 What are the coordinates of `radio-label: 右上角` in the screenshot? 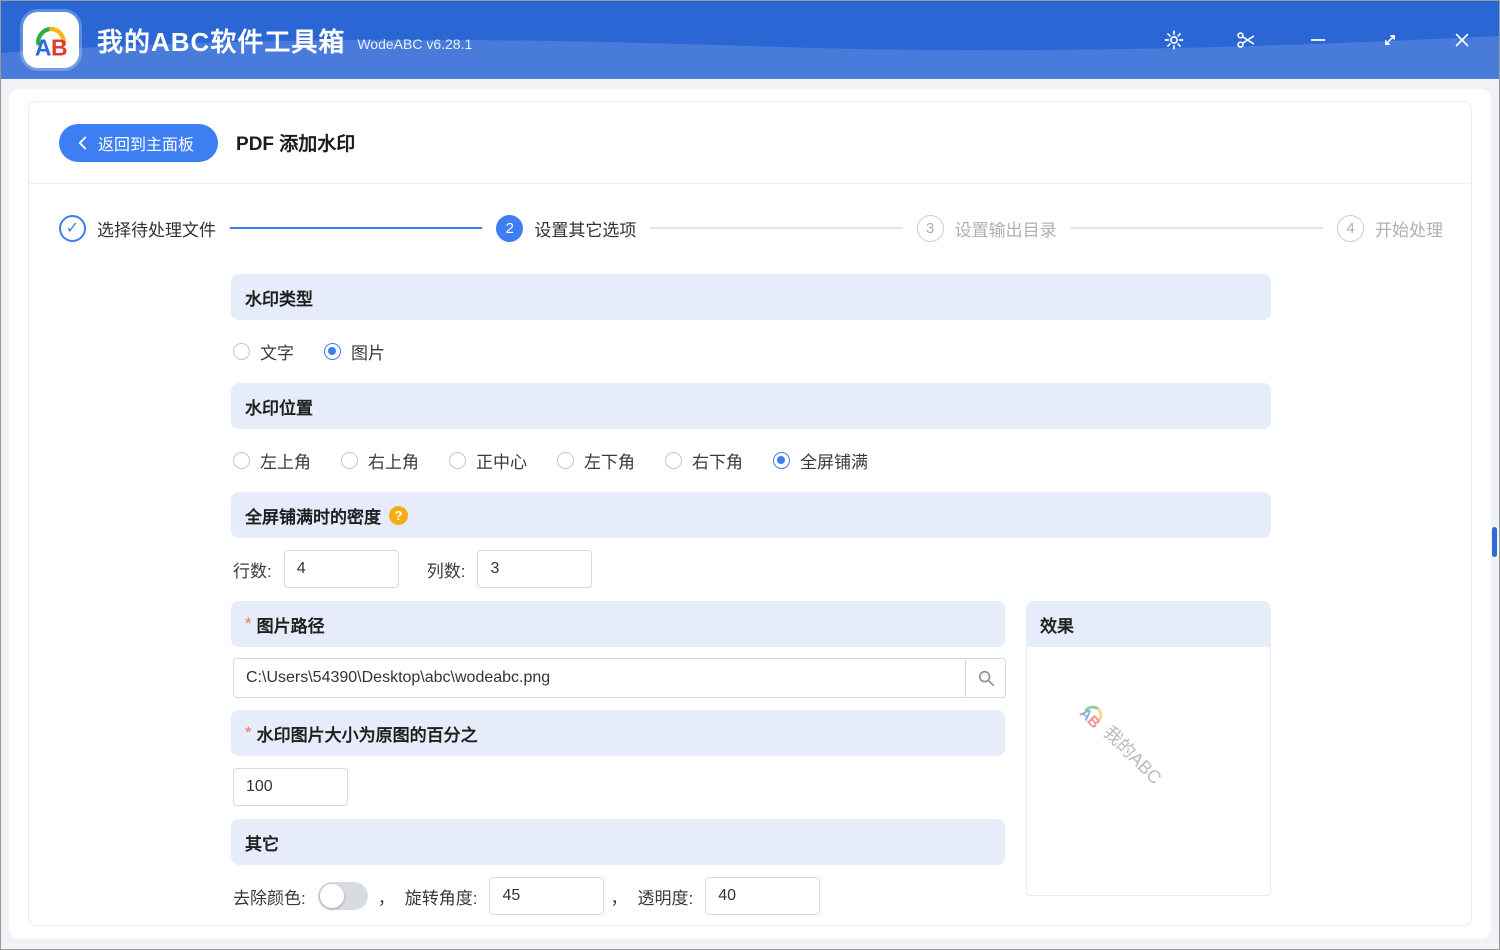 It's located at (393, 462).